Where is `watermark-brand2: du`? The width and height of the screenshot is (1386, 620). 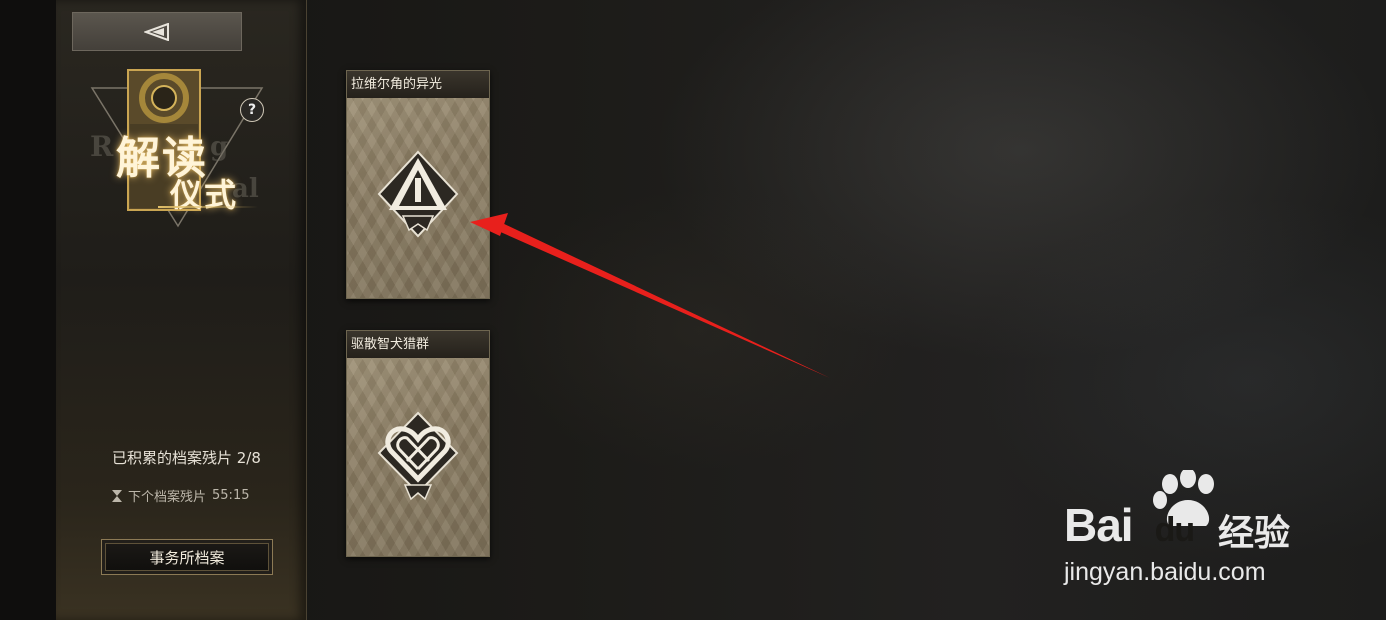
watermark-brand2: du is located at coordinates (1175, 530).